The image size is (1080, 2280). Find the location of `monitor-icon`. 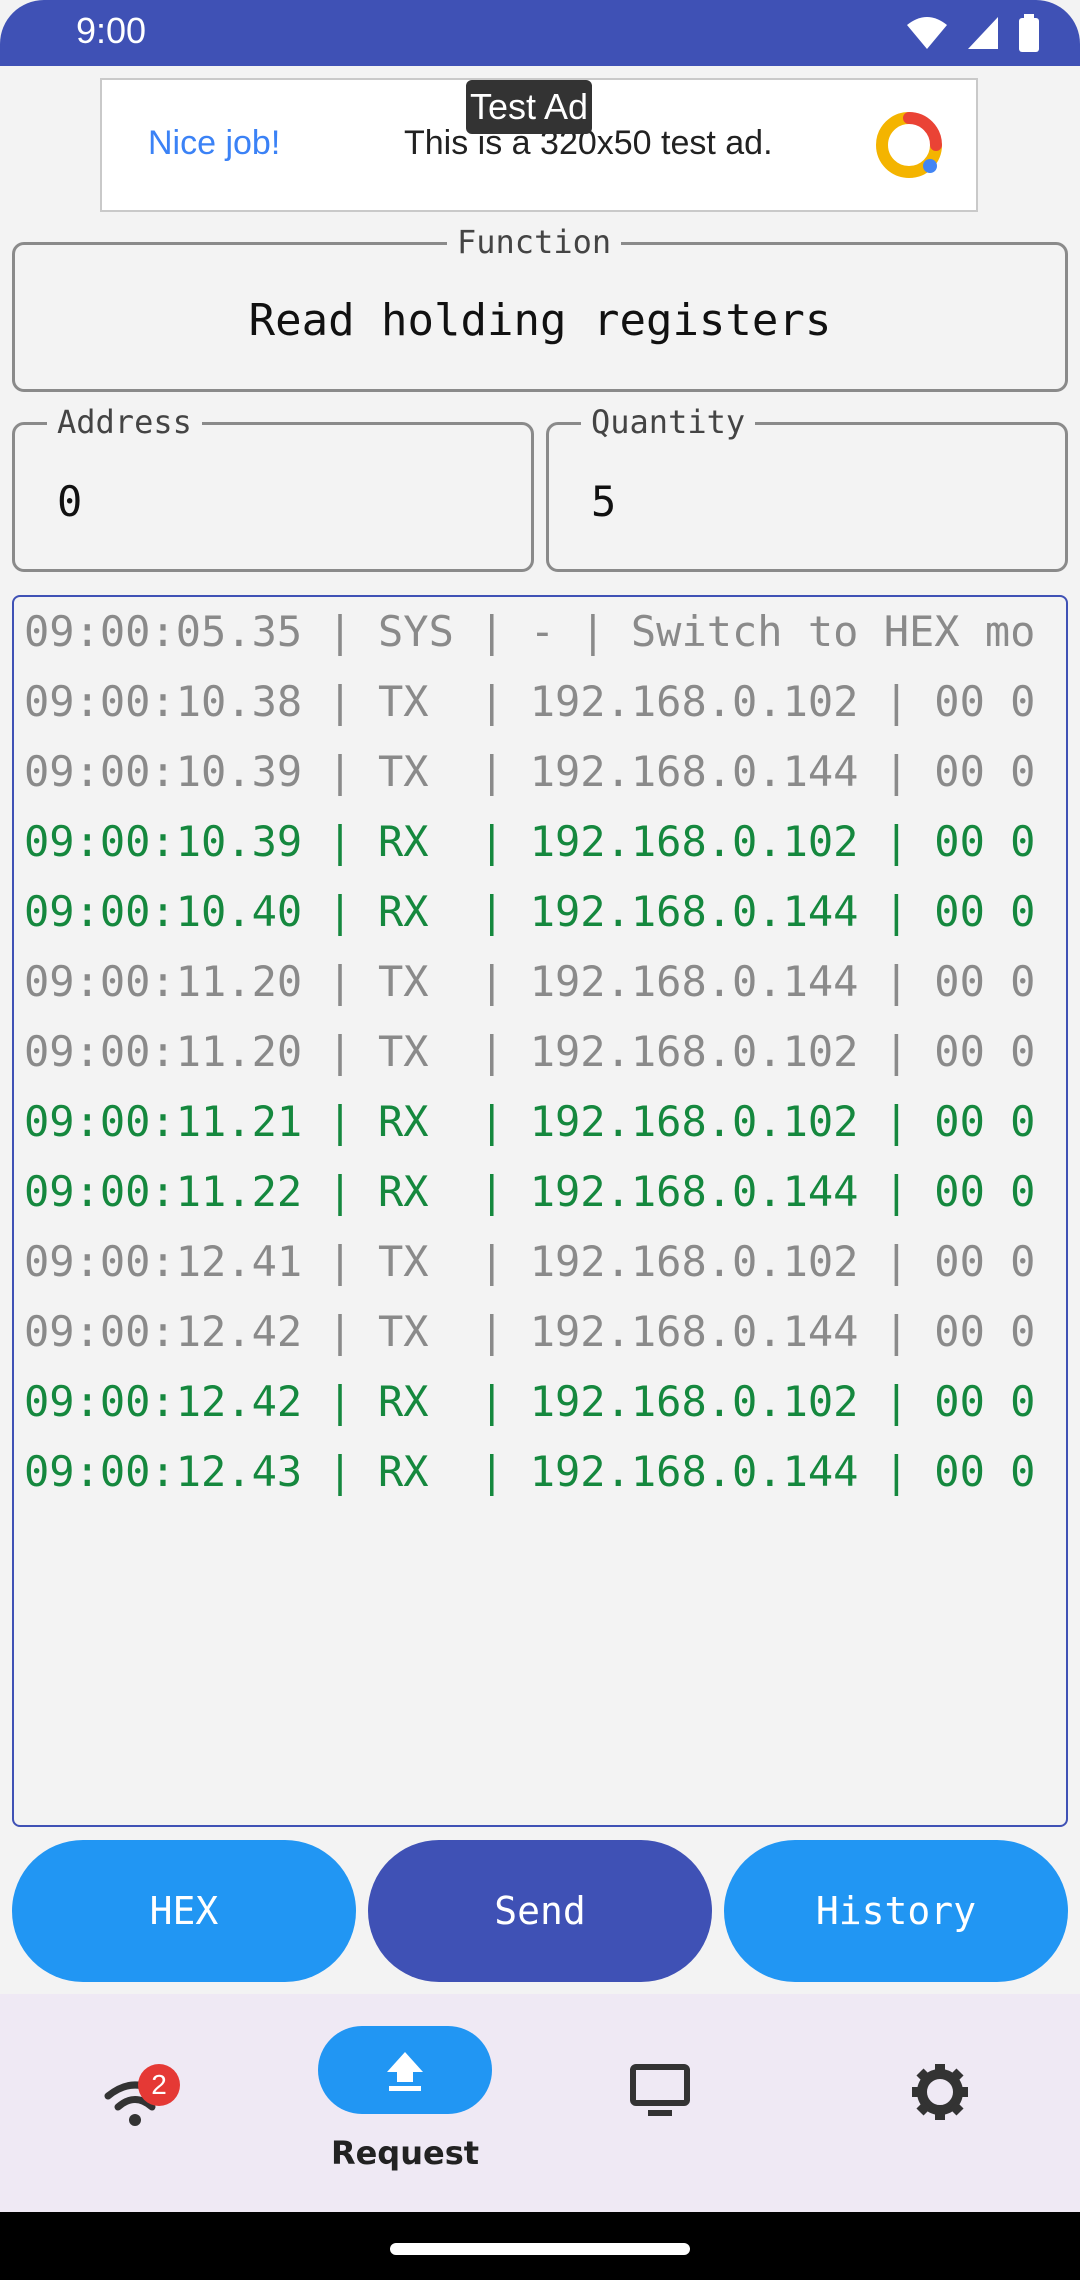

monitor-icon is located at coordinates (660, 2090).